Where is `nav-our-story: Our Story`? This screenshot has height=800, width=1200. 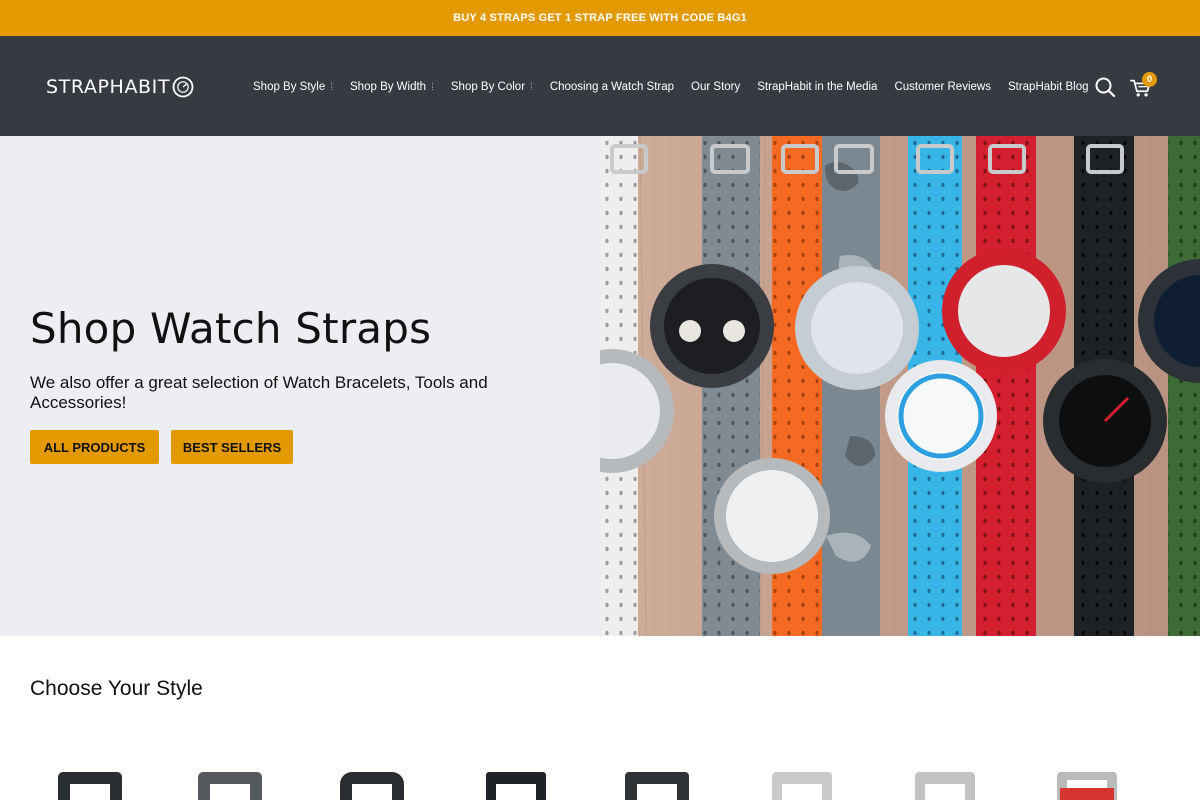 nav-our-story: Our Story is located at coordinates (715, 87).